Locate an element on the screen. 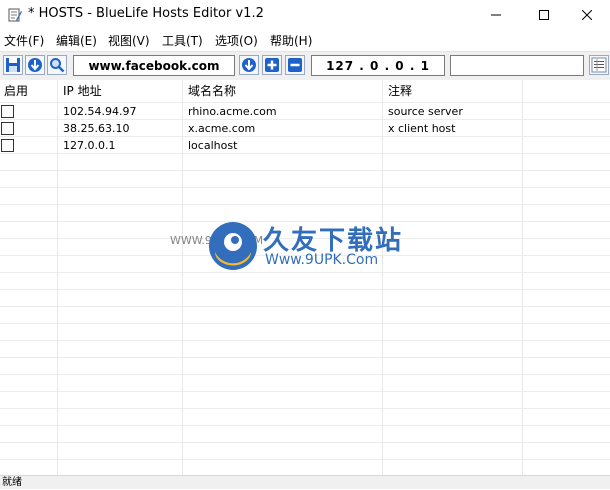 This screenshot has width=610, height=490. import-button is located at coordinates (35, 65).